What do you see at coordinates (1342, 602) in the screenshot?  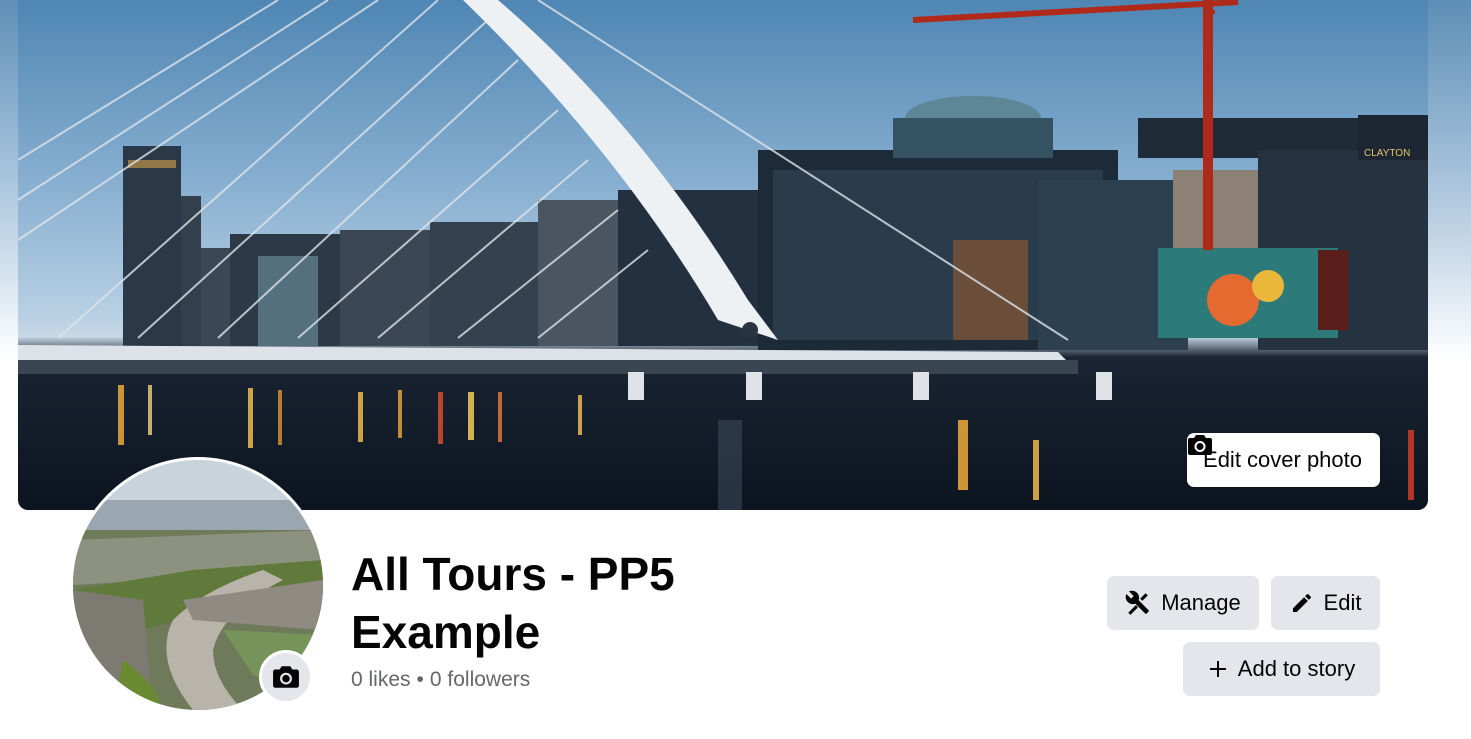 I see `edit-label: Edit` at bounding box center [1342, 602].